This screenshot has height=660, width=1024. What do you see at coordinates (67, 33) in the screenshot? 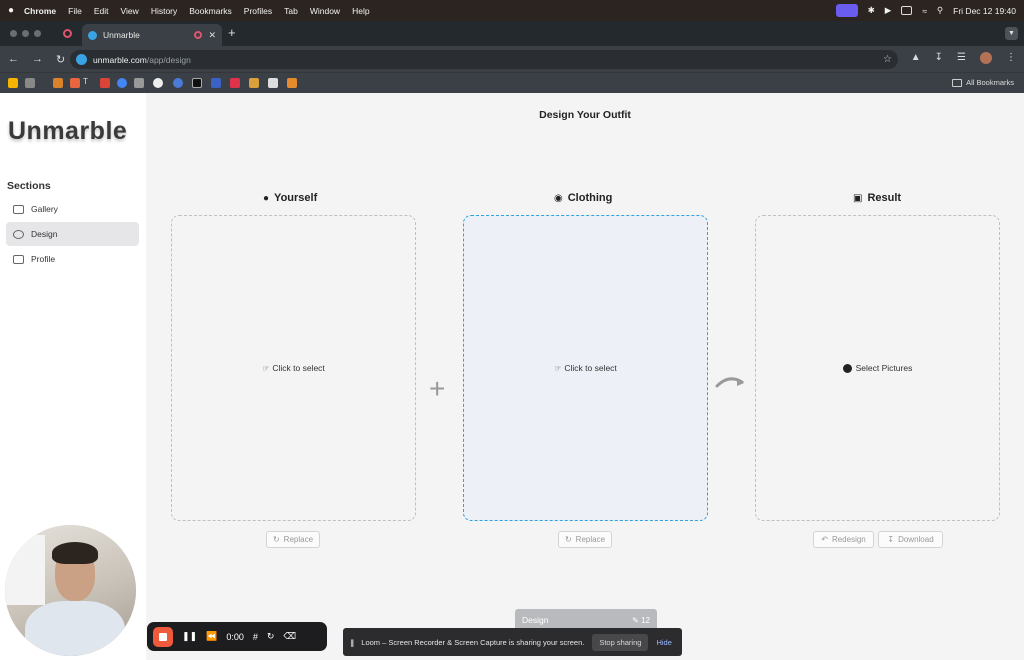
I see `recording-tab-icon` at bounding box center [67, 33].